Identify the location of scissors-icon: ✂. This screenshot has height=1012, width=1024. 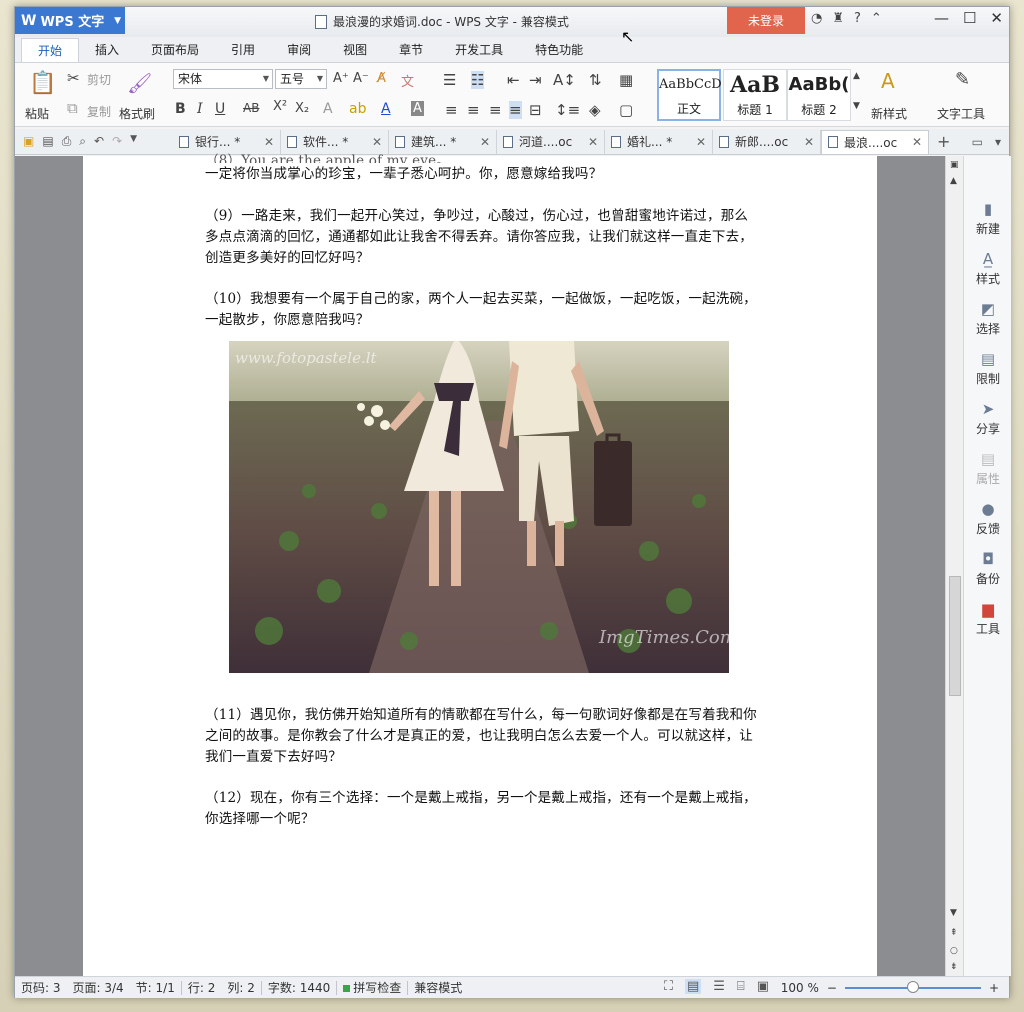
(73, 78).